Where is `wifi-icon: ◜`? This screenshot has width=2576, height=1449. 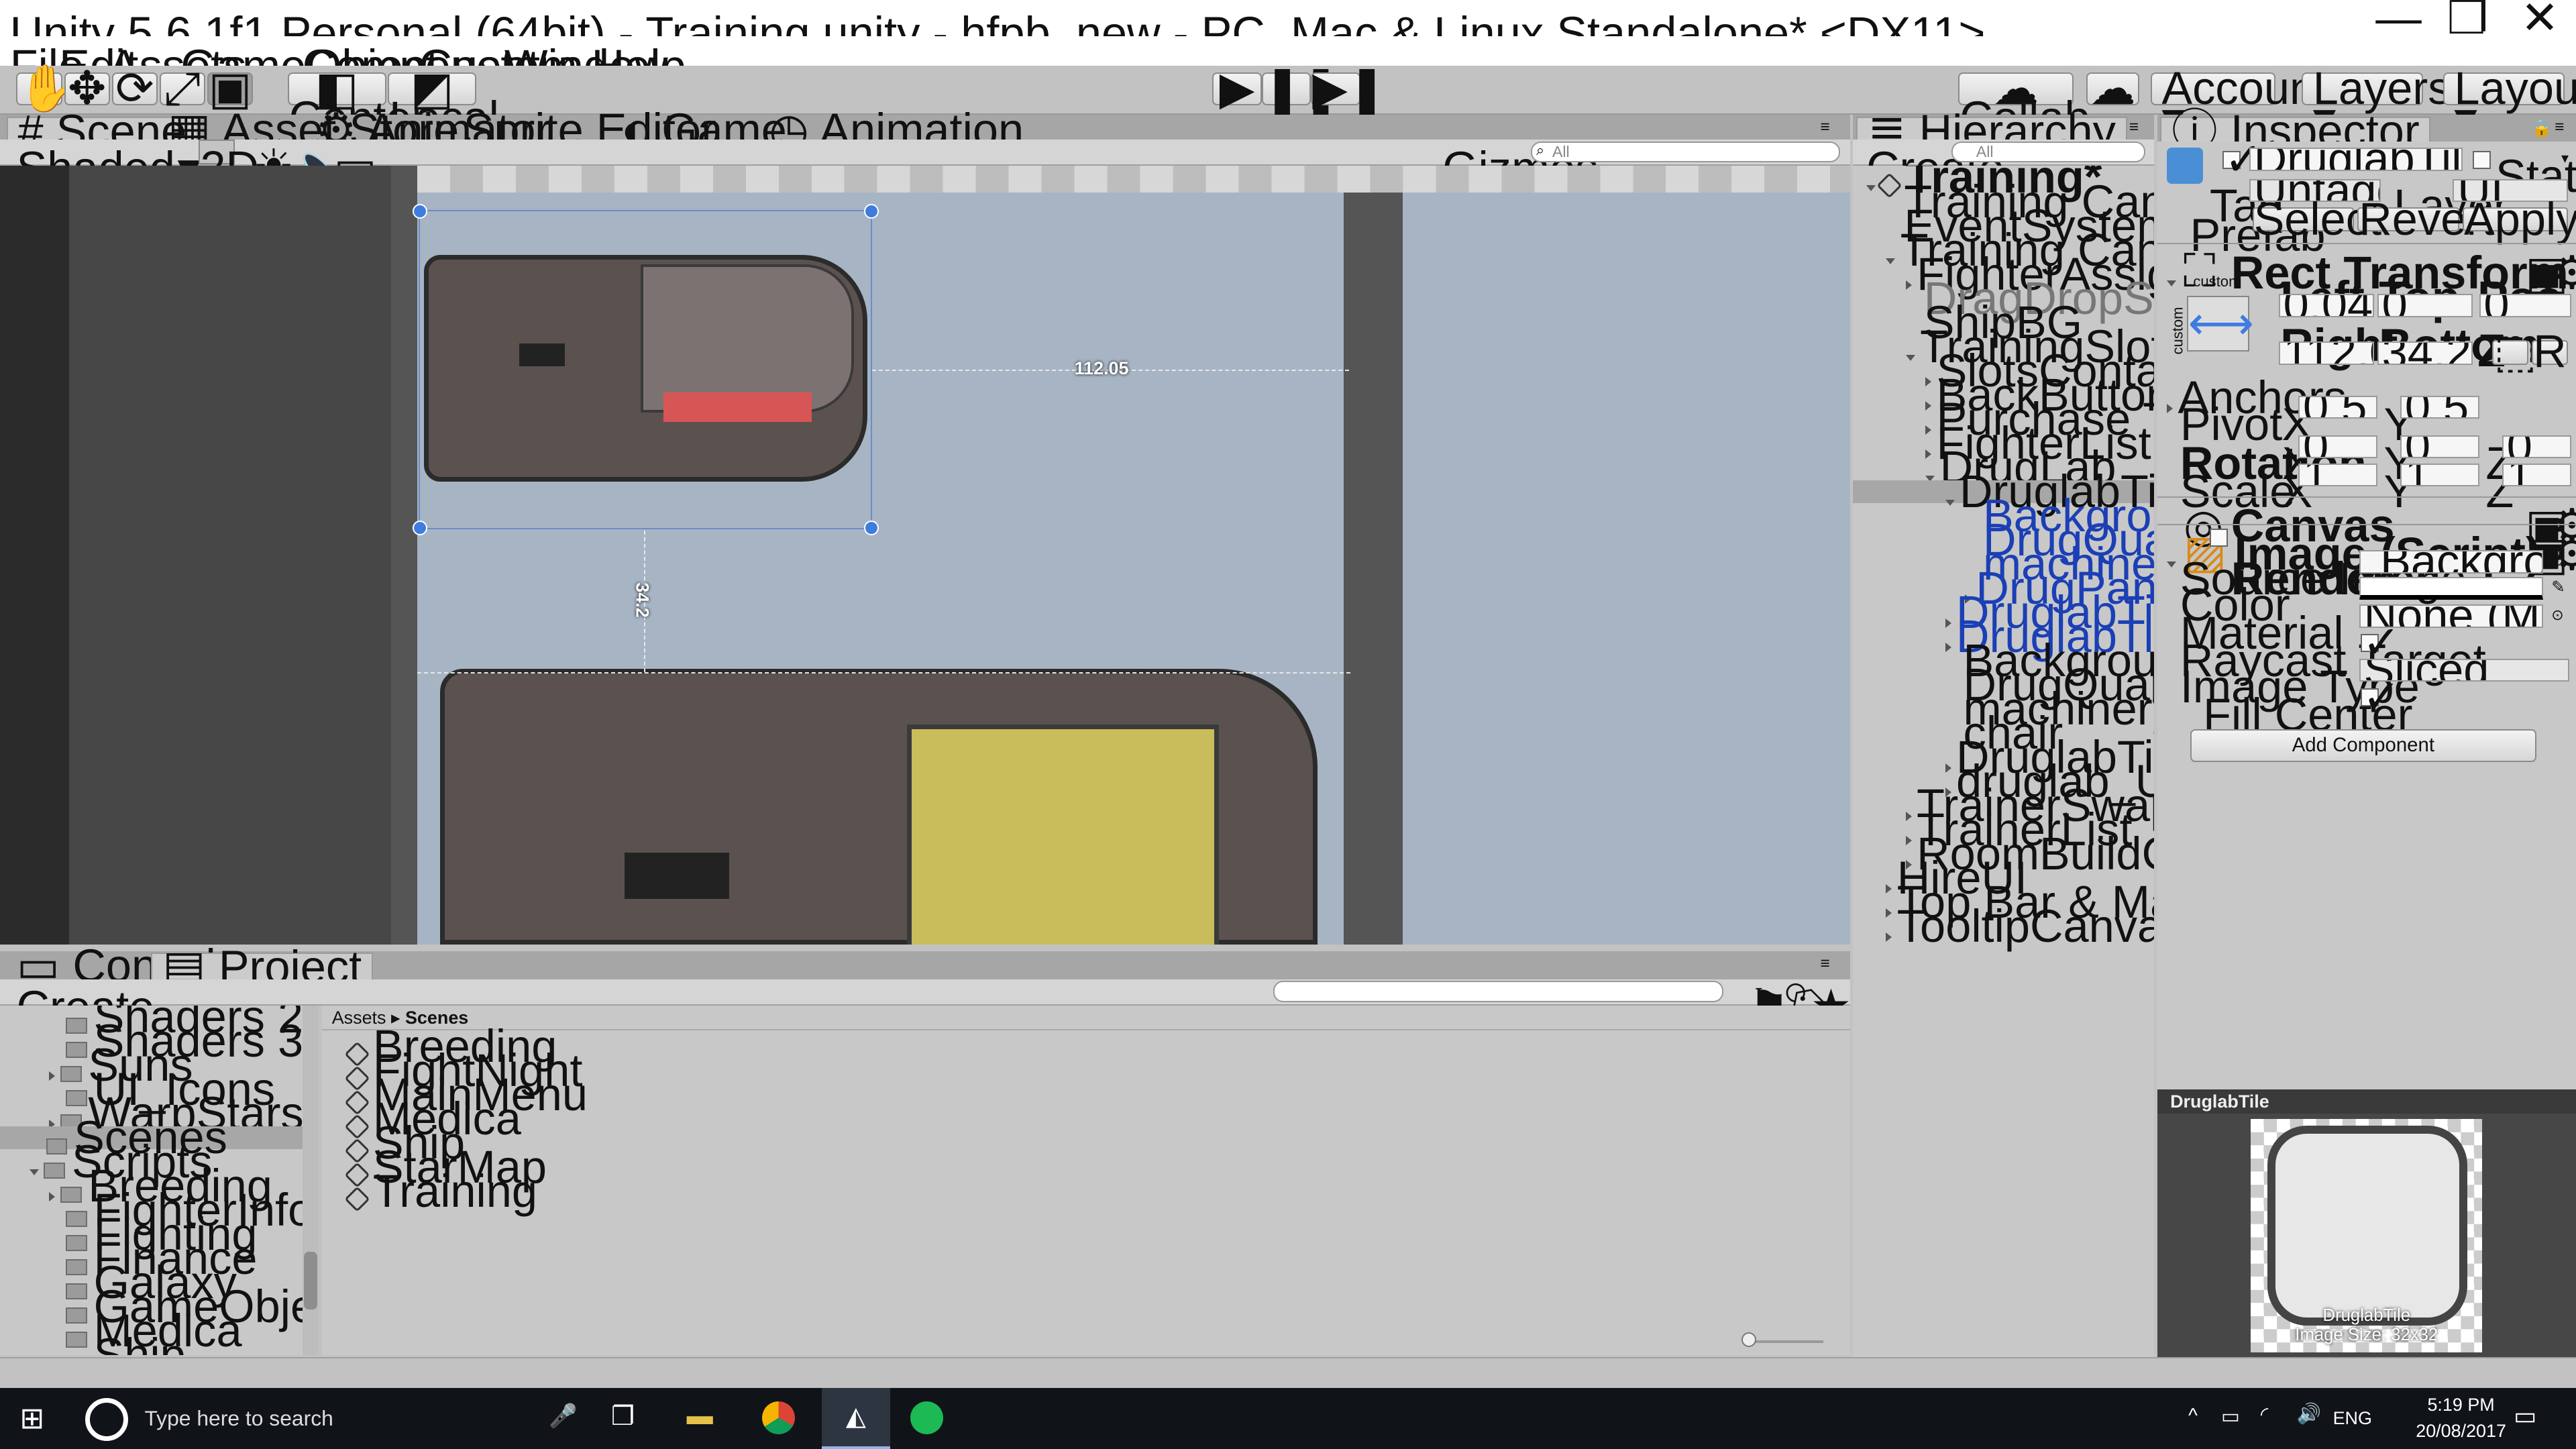 wifi-icon: ◜ is located at coordinates (2264, 1414).